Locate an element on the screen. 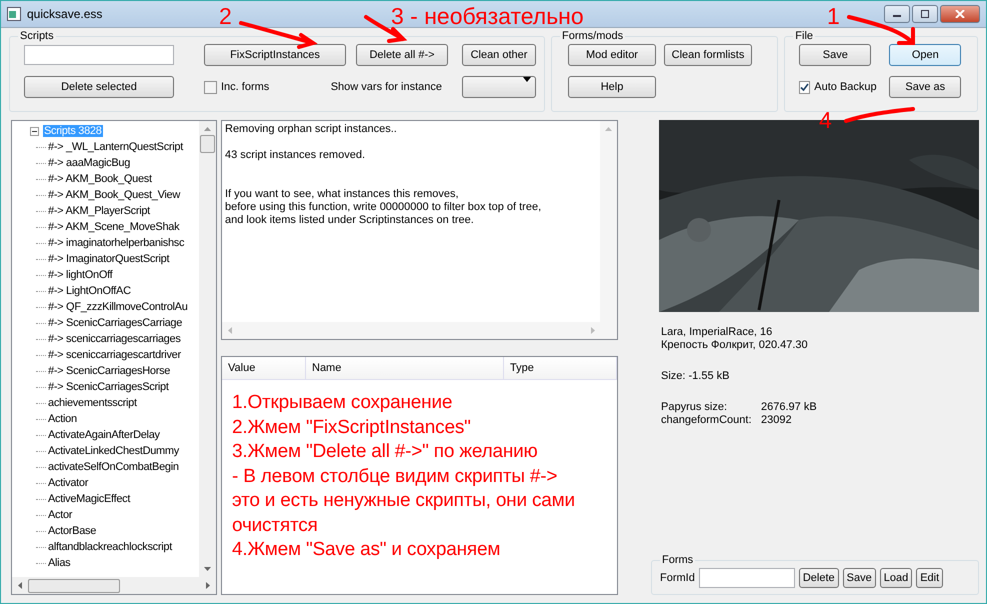 This screenshot has height=604, width=987. tree-item: Alias is located at coordinates (59, 563).